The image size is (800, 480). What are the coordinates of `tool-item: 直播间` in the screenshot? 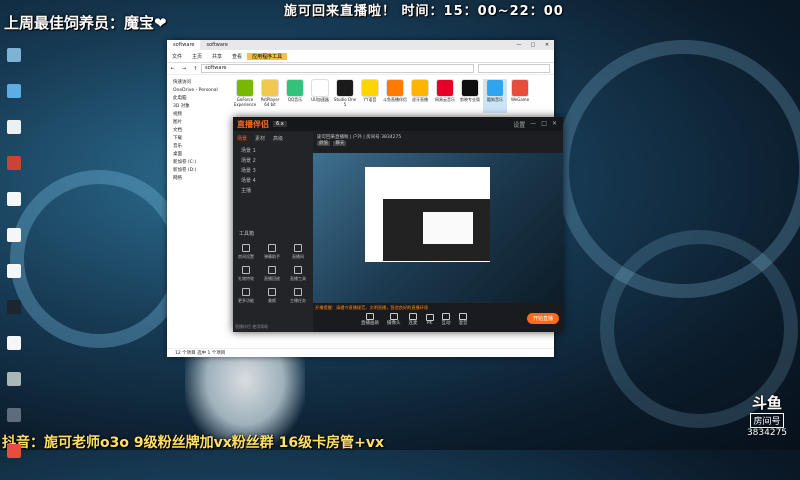 It's located at (298, 252).